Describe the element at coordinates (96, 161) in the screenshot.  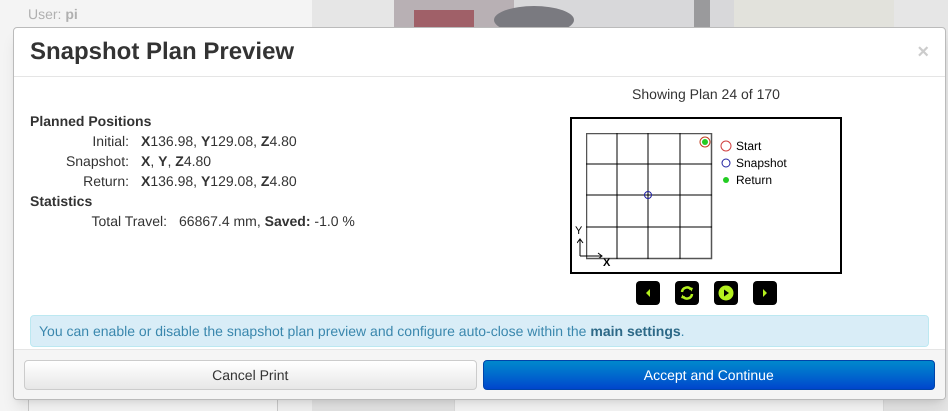
I see `field-label: Snapshot:` at that location.